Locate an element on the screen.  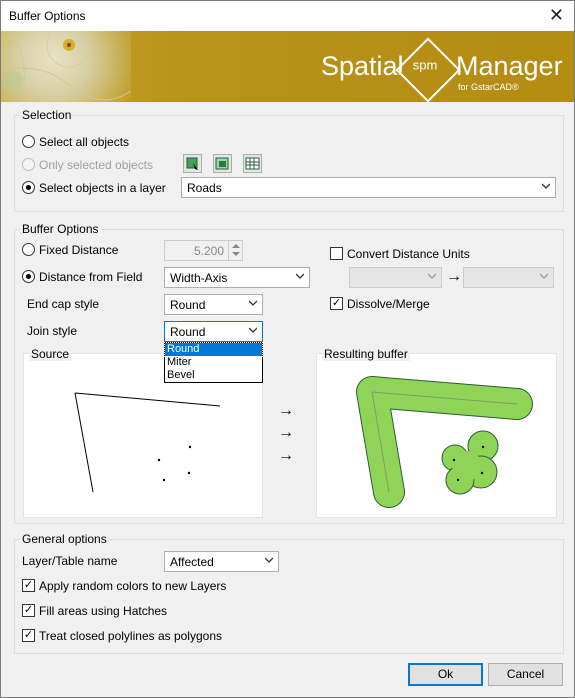
layer-name-select: Affected is located at coordinates (221, 561).